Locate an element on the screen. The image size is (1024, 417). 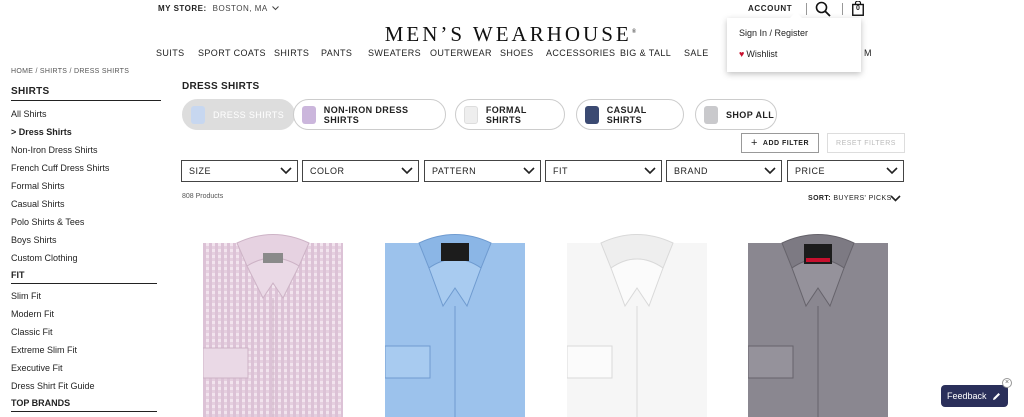
wishlist-label: Wishlist is located at coordinates (762, 54).